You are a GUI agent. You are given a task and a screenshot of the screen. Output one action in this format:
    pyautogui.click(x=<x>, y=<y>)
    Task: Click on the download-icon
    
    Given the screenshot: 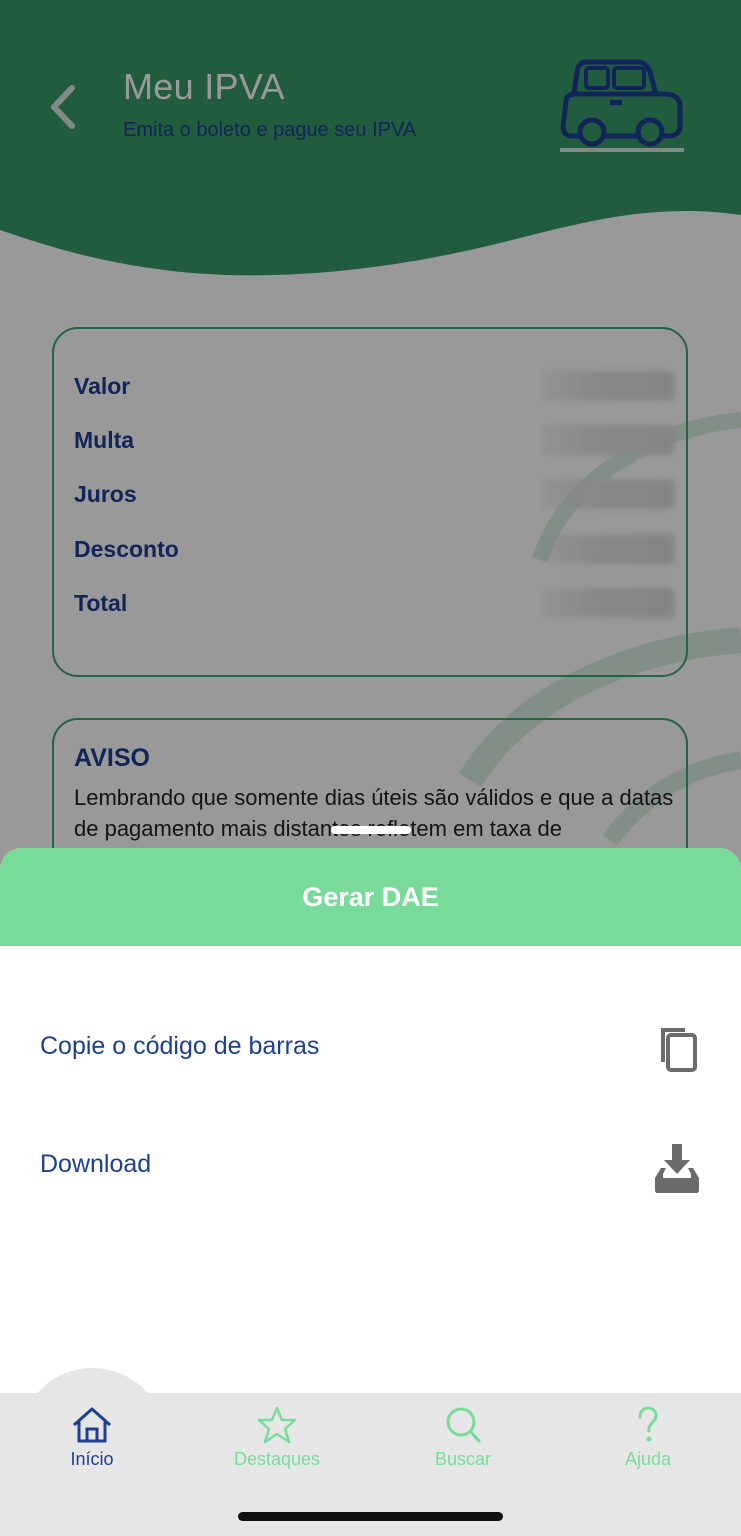 What is the action you would take?
    pyautogui.click(x=677, y=1168)
    